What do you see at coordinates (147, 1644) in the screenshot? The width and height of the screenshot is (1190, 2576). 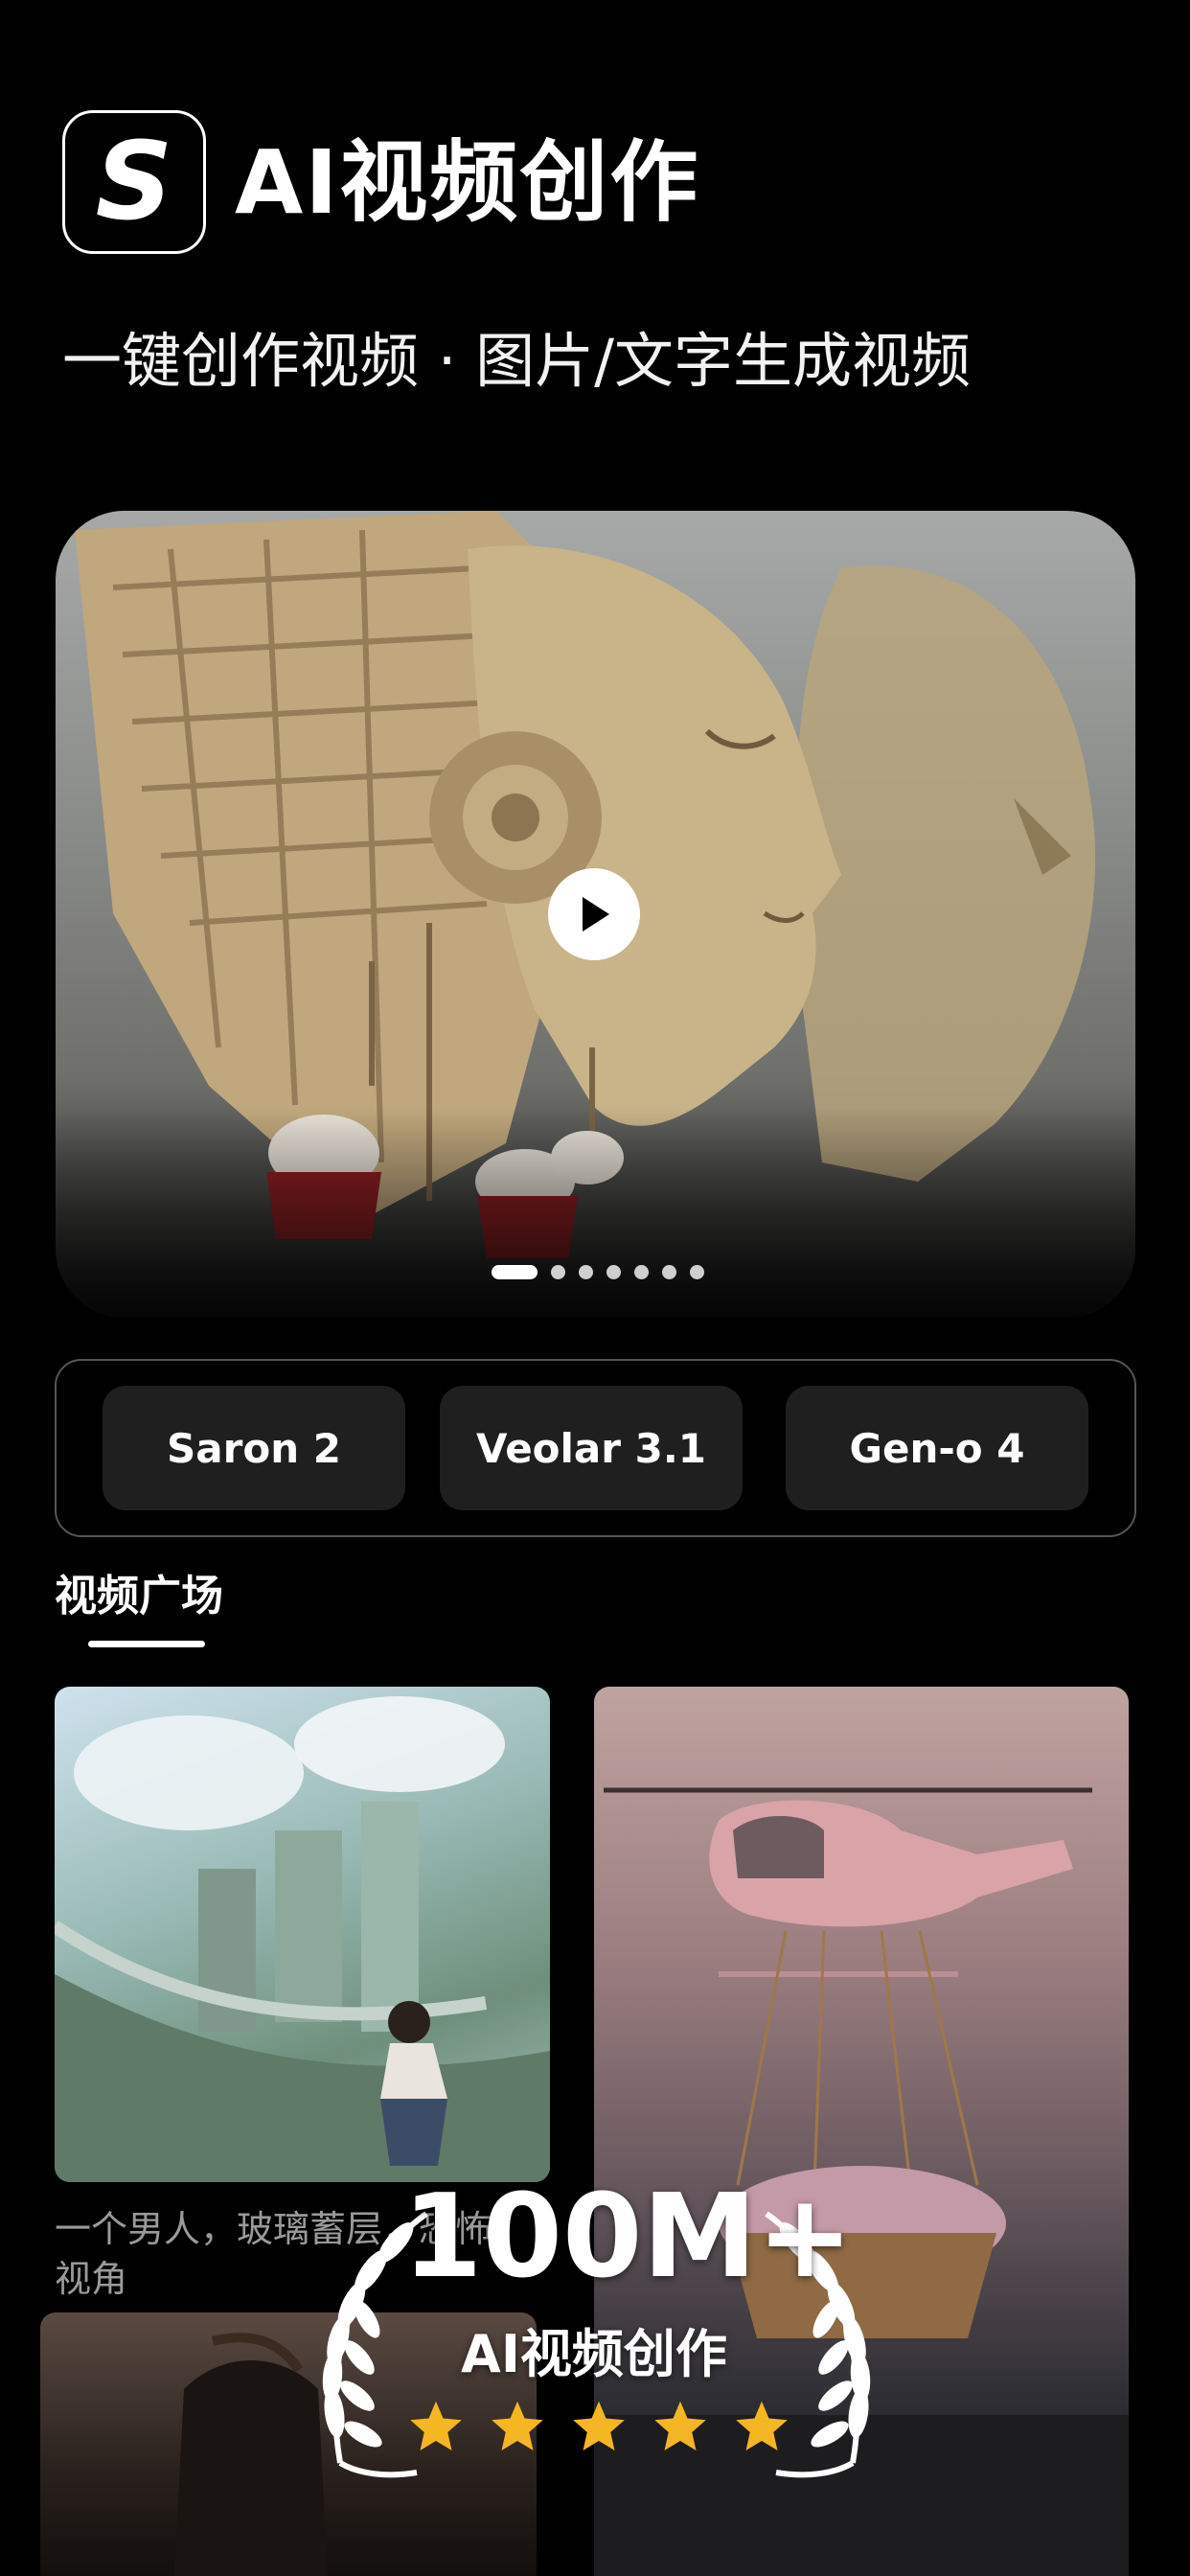 I see `tab-underline` at bounding box center [147, 1644].